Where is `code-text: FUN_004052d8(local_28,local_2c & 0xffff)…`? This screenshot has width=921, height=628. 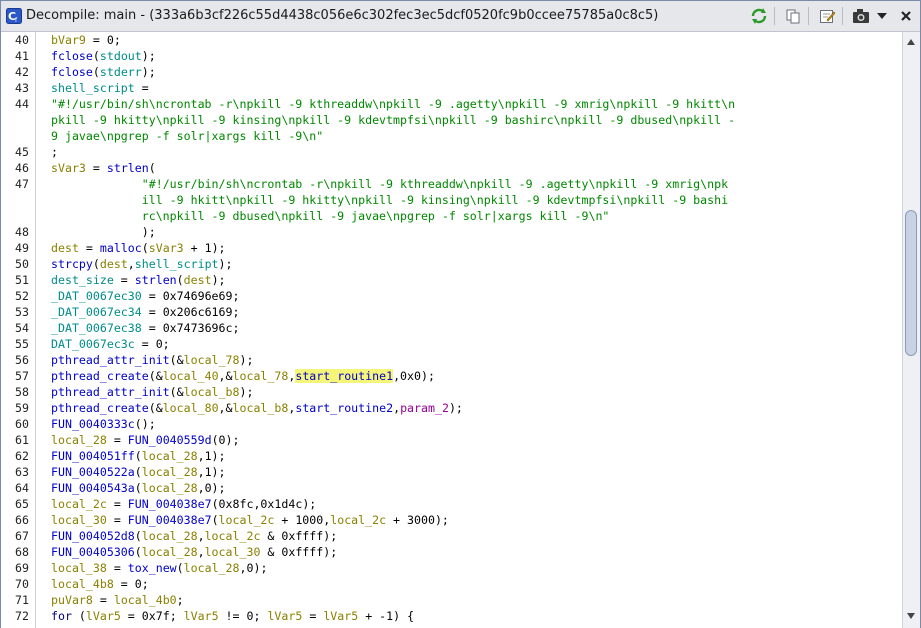 code-text: FUN_004052d8(local_28,local_2c & 0xffff)… is located at coordinates (194, 536).